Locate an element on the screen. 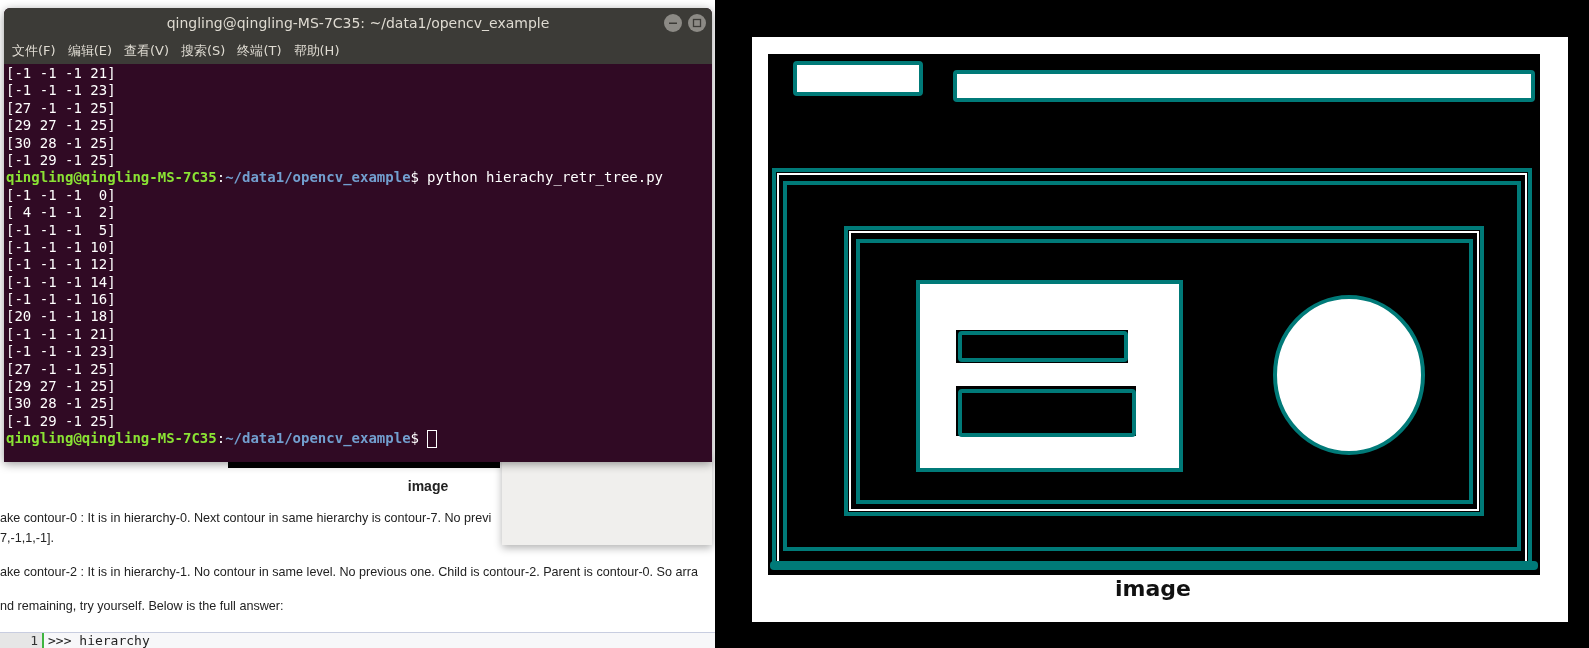  line-number: 1 is located at coordinates (22, 640).